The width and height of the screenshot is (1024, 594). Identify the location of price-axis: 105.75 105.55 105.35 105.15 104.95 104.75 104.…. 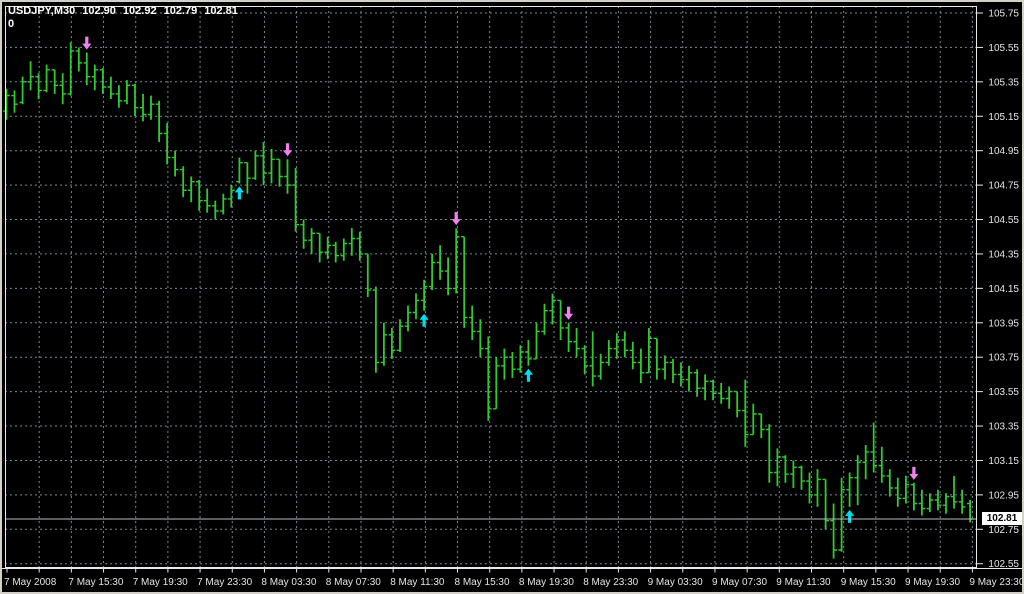
(998, 290).